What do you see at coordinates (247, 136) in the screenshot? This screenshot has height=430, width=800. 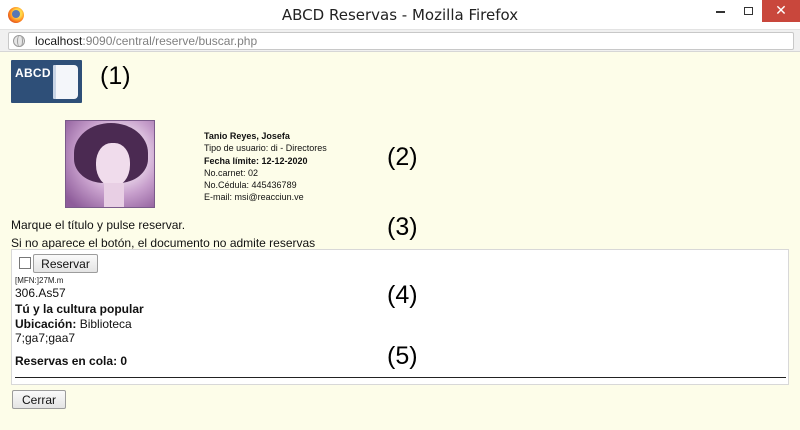 I see `user-name: Tanio Reyes, Josefa` at bounding box center [247, 136].